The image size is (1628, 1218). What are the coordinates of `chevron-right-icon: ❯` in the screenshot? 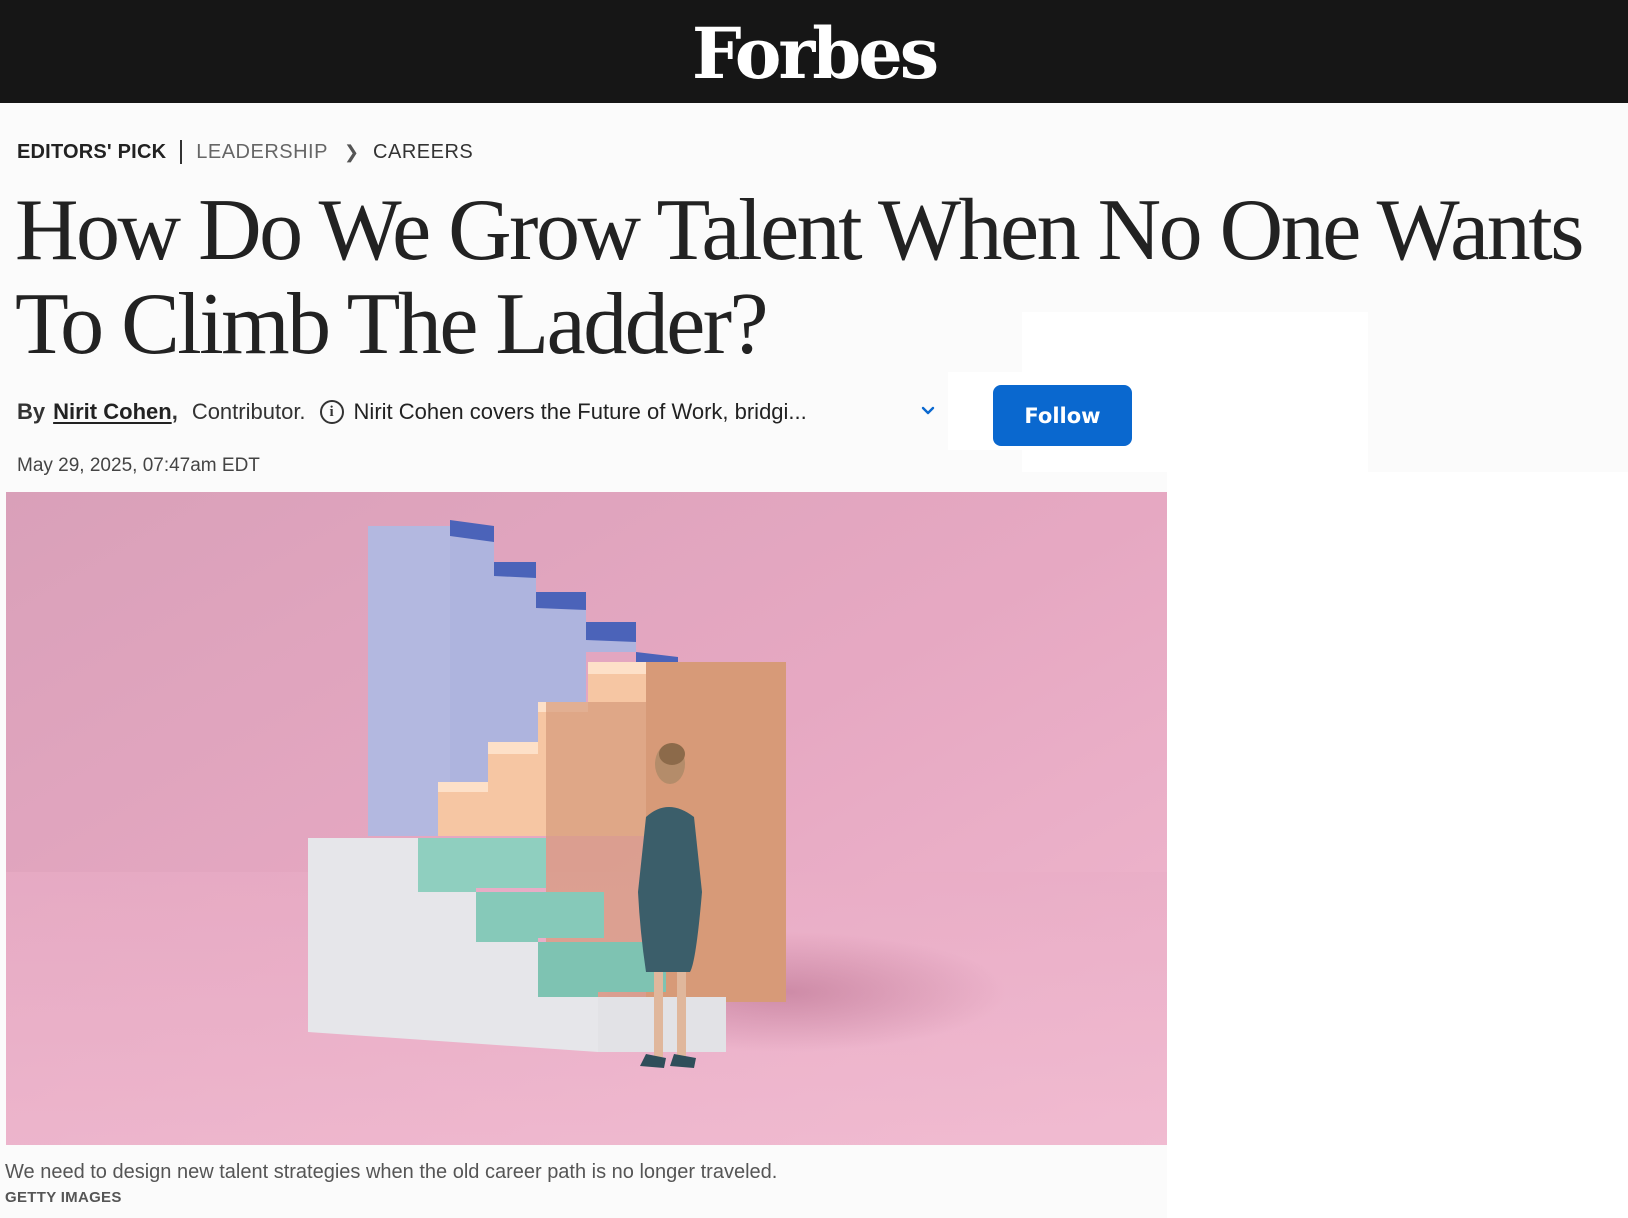 It's located at (351, 151).